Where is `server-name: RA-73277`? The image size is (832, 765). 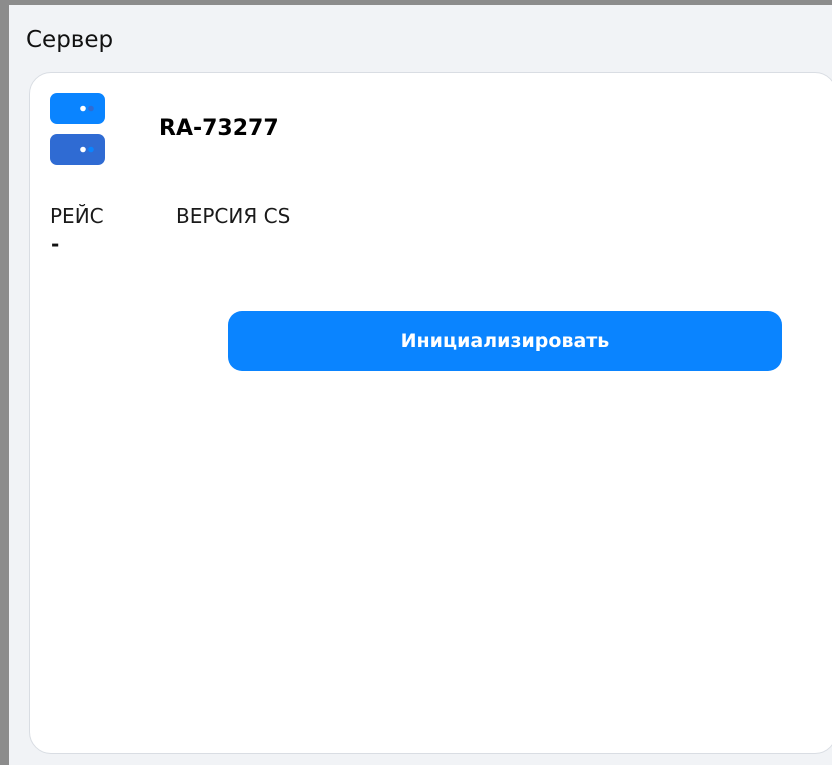 server-name: RA-73277 is located at coordinates (219, 128).